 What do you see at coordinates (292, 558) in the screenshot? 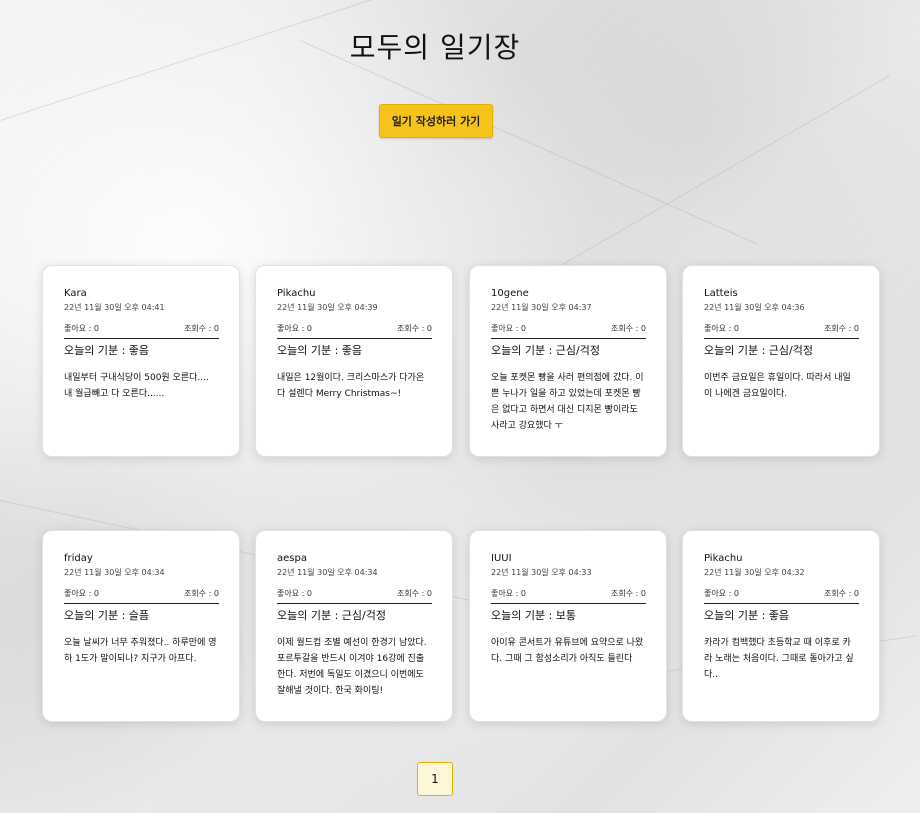
I see `diary-author: aespa` at bounding box center [292, 558].